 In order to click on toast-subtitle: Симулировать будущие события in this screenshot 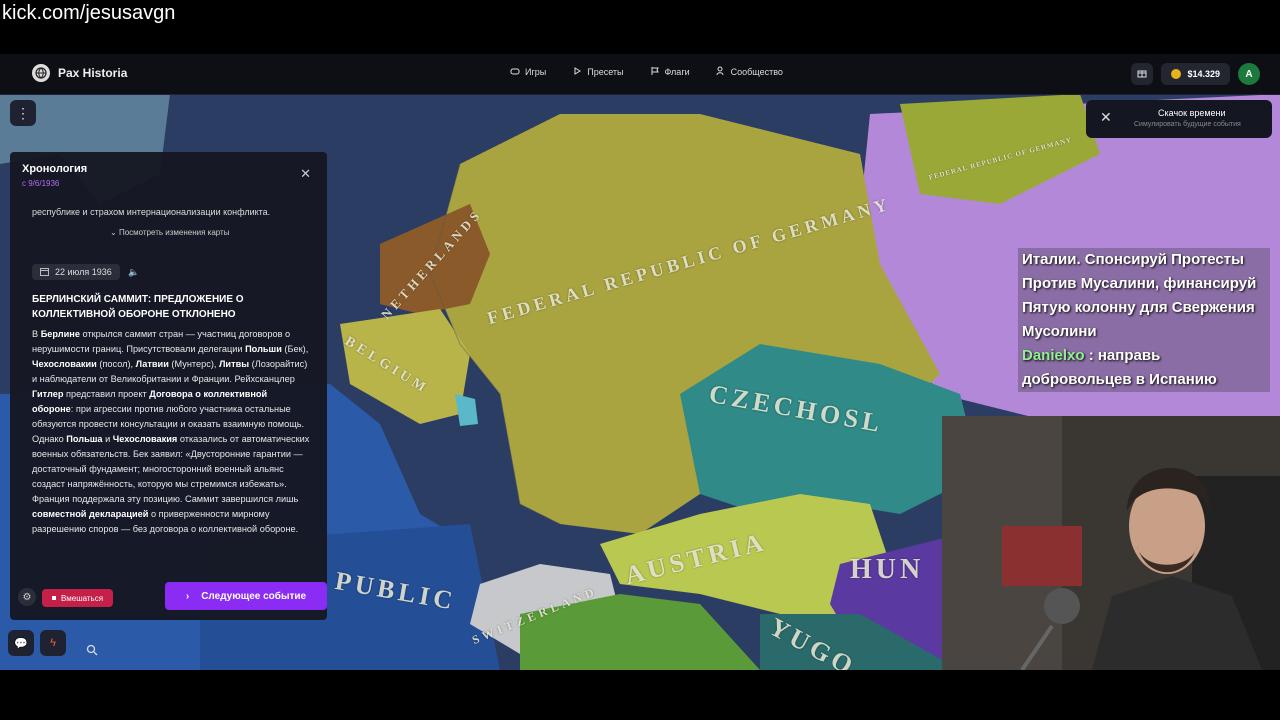, I will do `click(1187, 124)`.